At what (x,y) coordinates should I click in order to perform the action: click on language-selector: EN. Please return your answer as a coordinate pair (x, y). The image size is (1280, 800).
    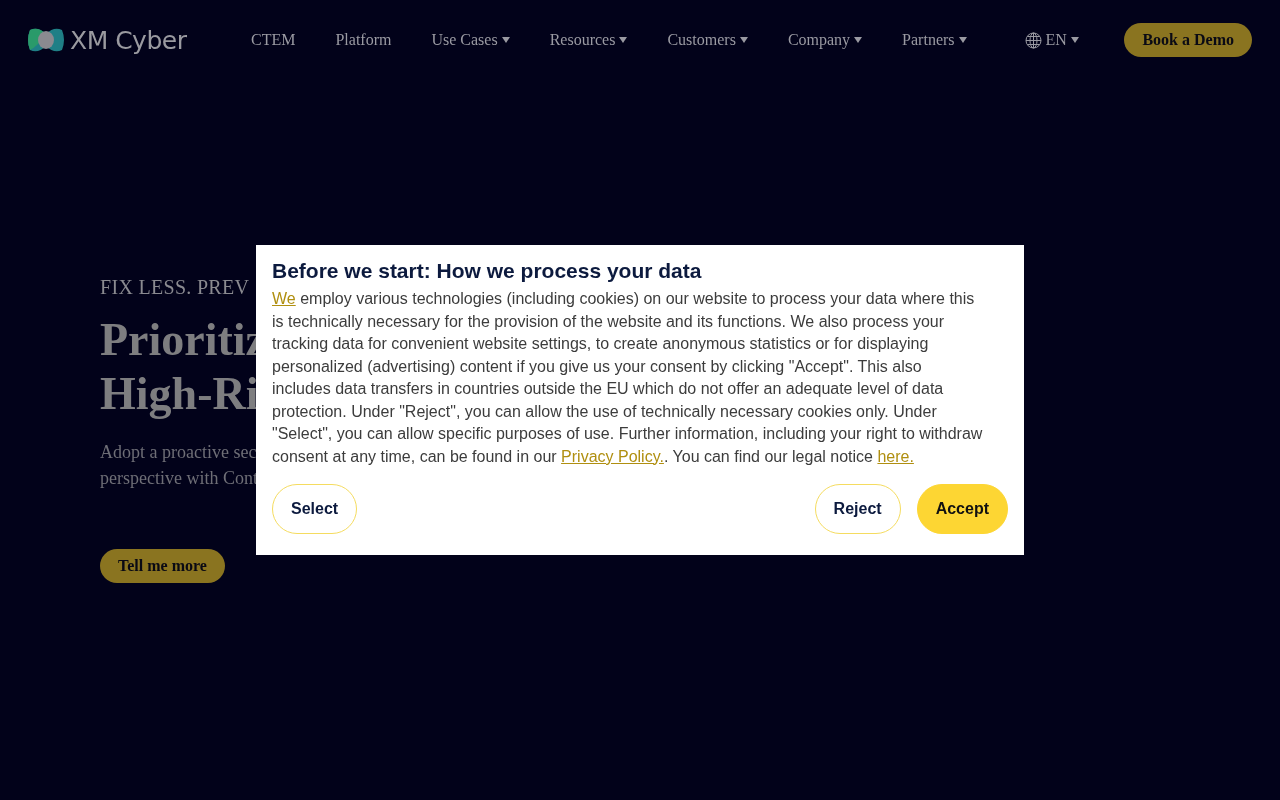
    Looking at the image, I should click on (1056, 40).